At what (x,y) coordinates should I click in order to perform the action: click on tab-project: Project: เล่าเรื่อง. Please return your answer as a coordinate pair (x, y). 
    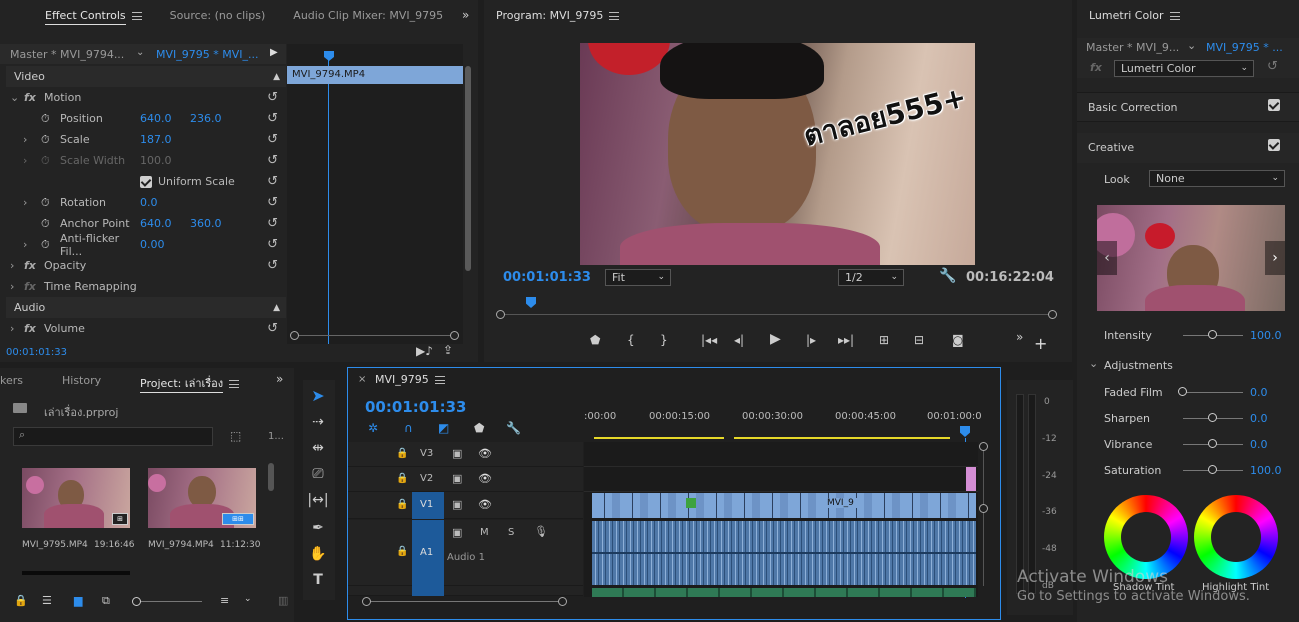
    Looking at the image, I should click on (190, 383).